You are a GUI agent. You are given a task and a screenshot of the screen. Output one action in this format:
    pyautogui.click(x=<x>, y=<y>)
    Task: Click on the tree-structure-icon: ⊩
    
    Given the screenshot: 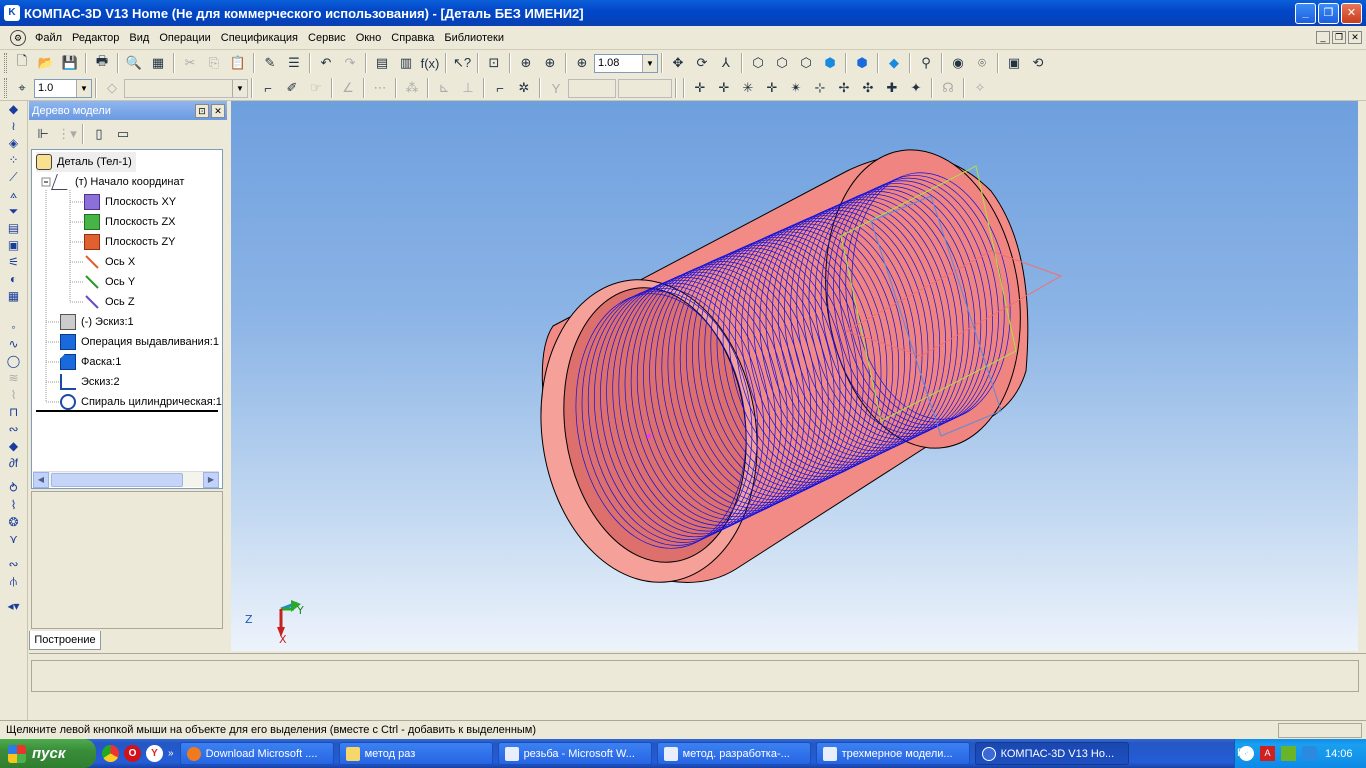 What is the action you would take?
    pyautogui.click(x=43, y=134)
    